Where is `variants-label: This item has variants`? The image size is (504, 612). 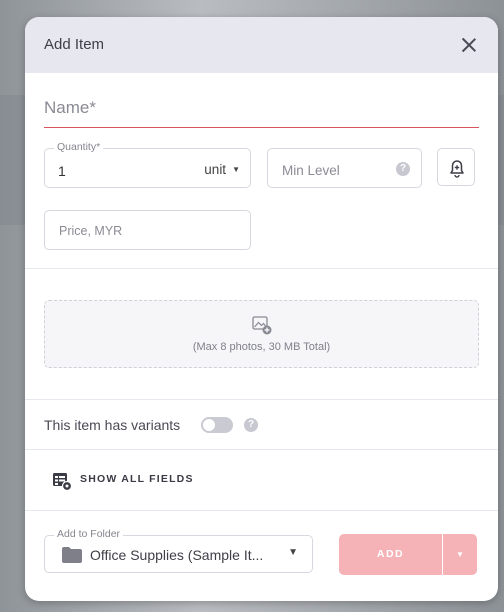
variants-label: This item has variants is located at coordinates (112, 425).